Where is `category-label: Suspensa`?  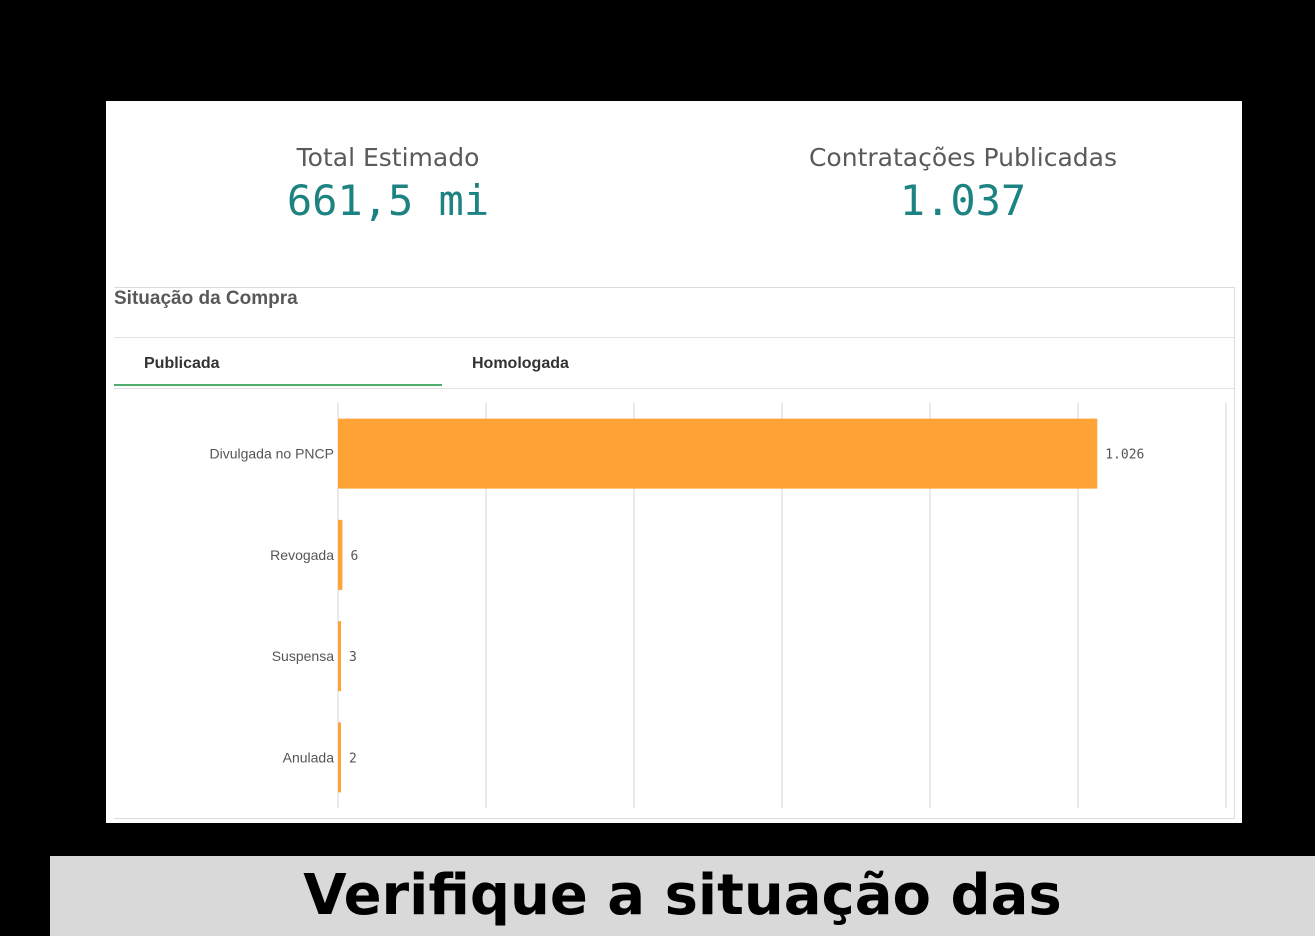 category-label: Suspensa is located at coordinates (303, 656).